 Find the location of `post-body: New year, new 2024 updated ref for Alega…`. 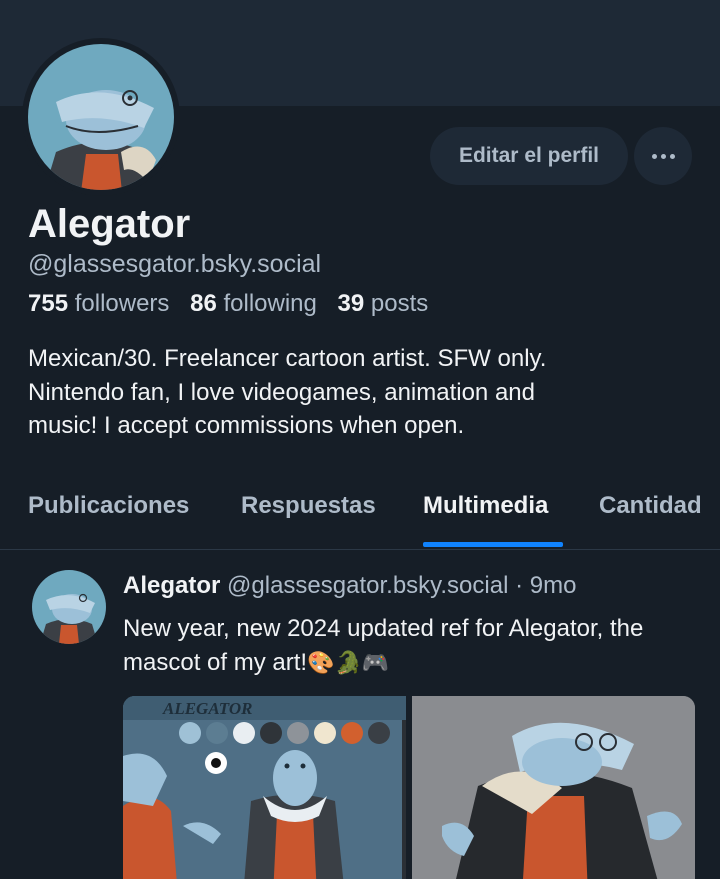

post-body: New year, new 2024 updated ref for Alega… is located at coordinates (413, 645).